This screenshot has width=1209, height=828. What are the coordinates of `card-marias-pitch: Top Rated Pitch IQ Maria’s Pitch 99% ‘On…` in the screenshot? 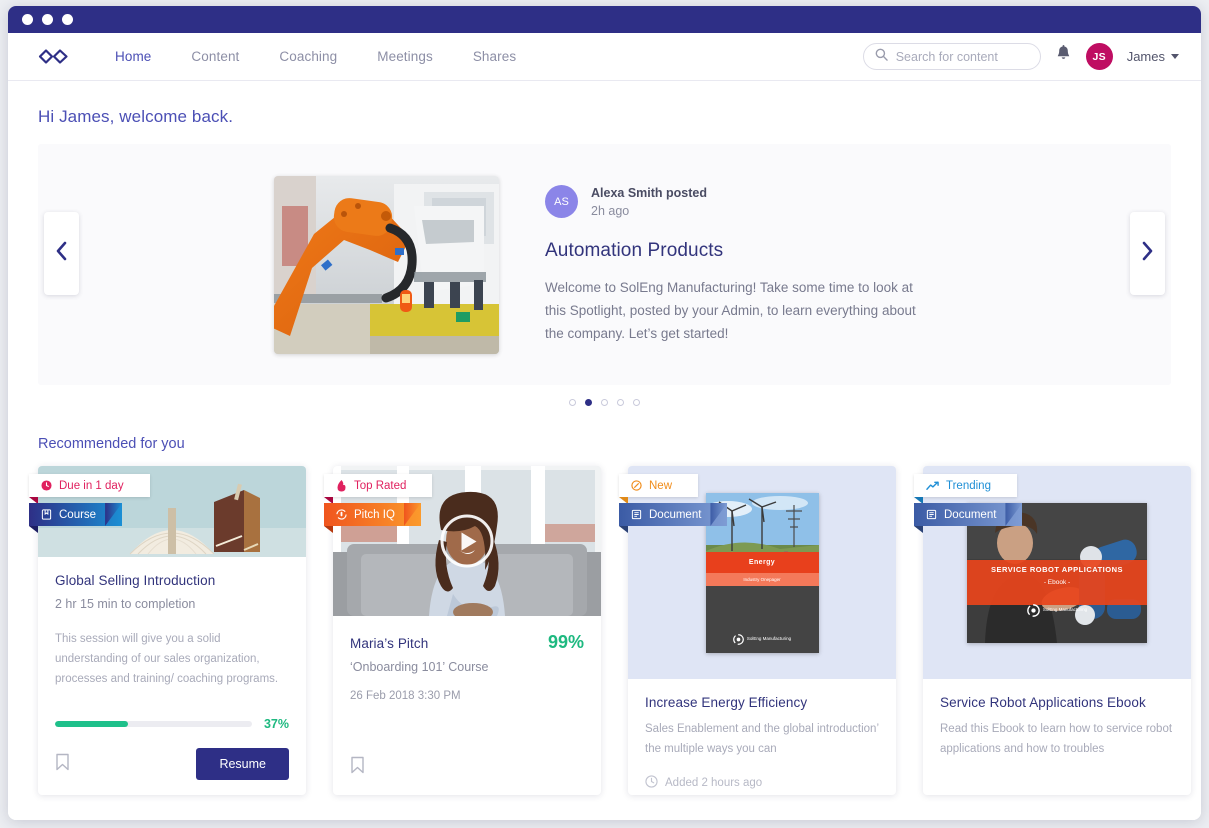 It's located at (462, 630).